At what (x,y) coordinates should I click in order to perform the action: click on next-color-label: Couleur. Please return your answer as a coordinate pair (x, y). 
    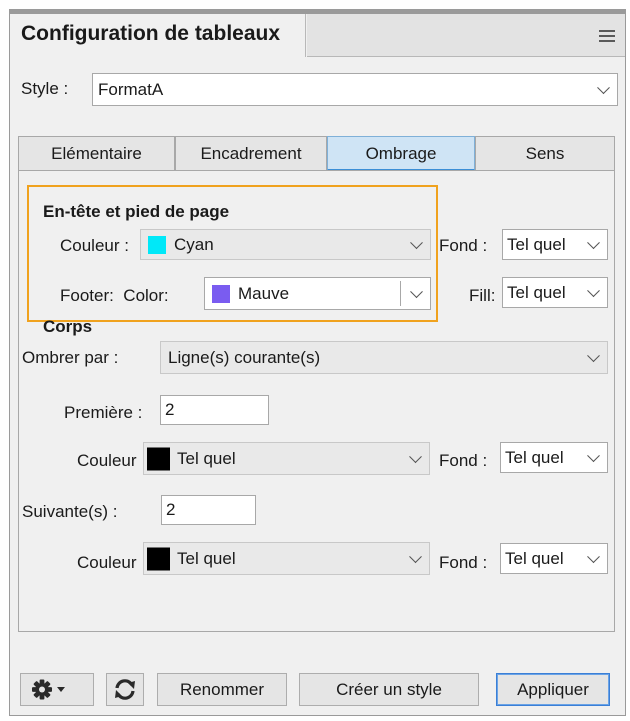
    Looking at the image, I should click on (107, 562).